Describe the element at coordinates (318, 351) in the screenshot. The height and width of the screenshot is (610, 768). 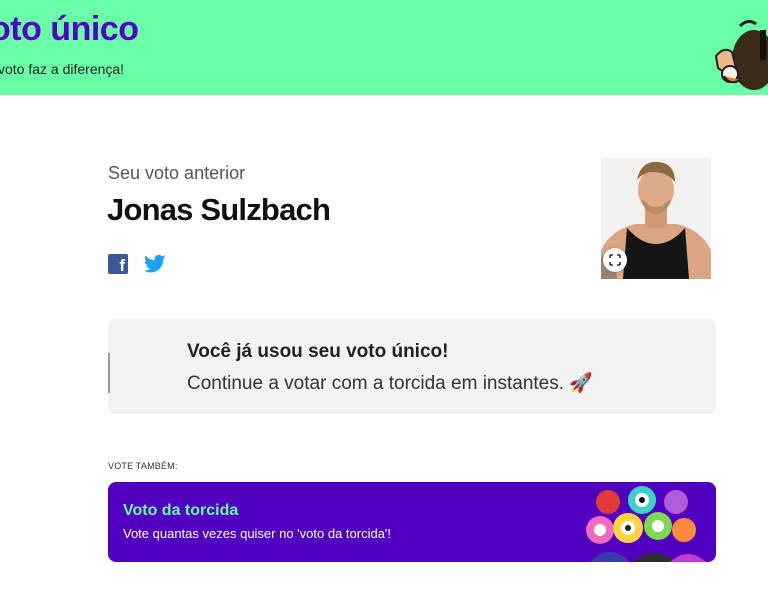
I see `notice-title: Você já usou seu voto único!` at that location.